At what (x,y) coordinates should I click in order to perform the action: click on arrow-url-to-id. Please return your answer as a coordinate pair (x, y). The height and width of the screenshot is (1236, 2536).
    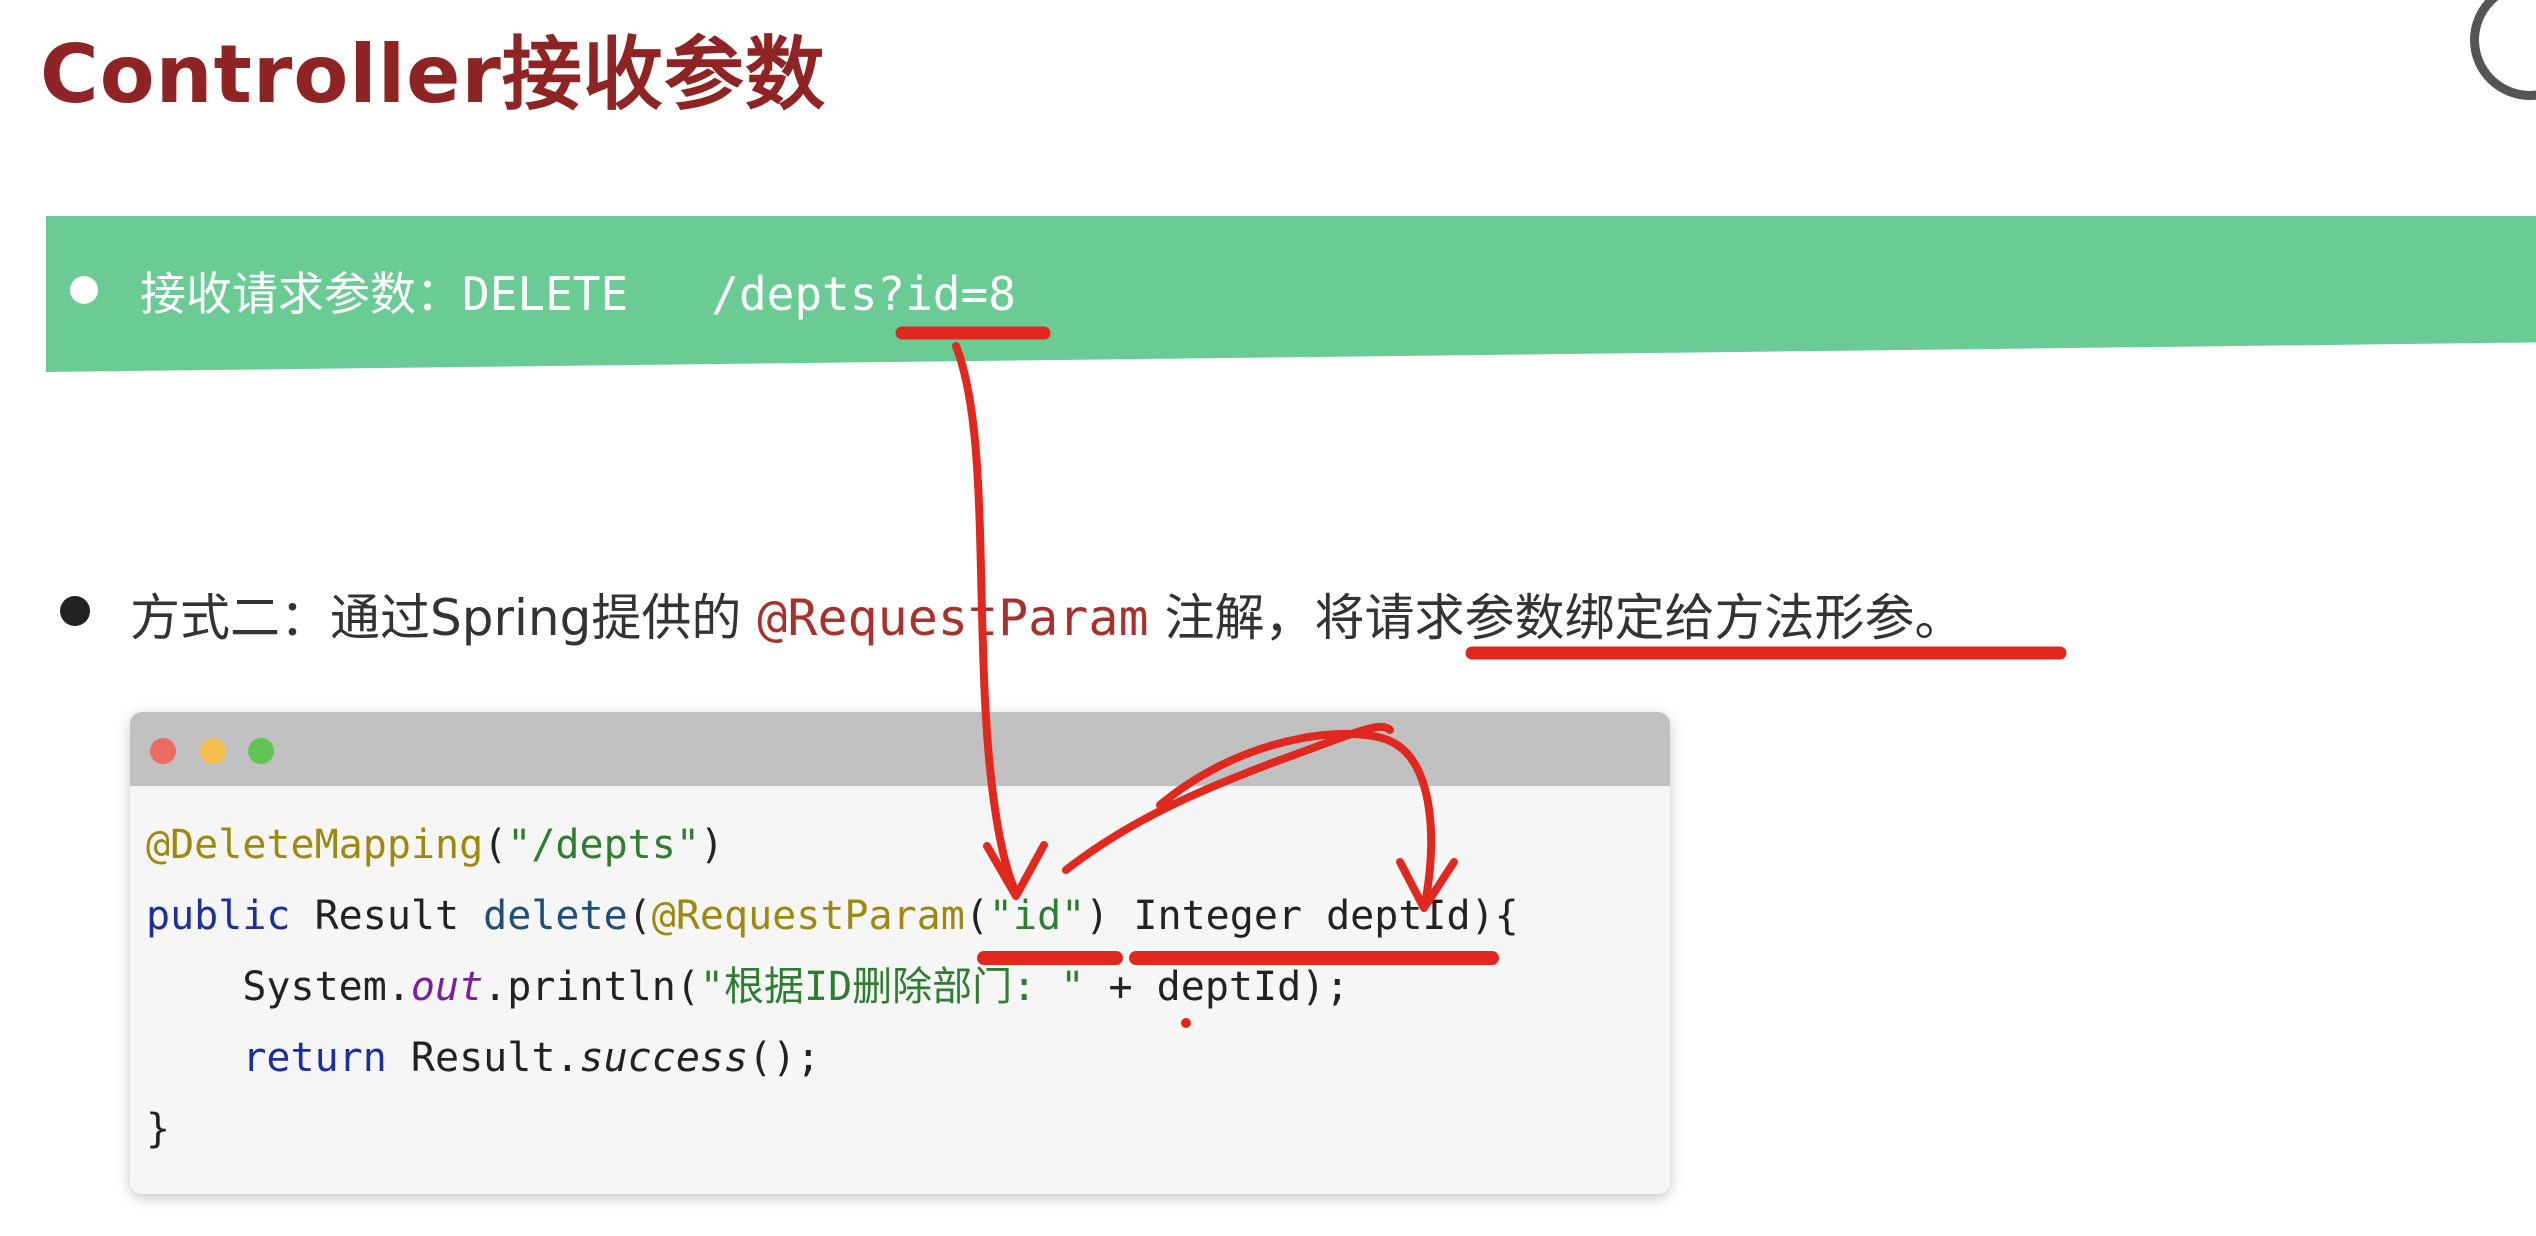
    Looking at the image, I should click on (985, 617).